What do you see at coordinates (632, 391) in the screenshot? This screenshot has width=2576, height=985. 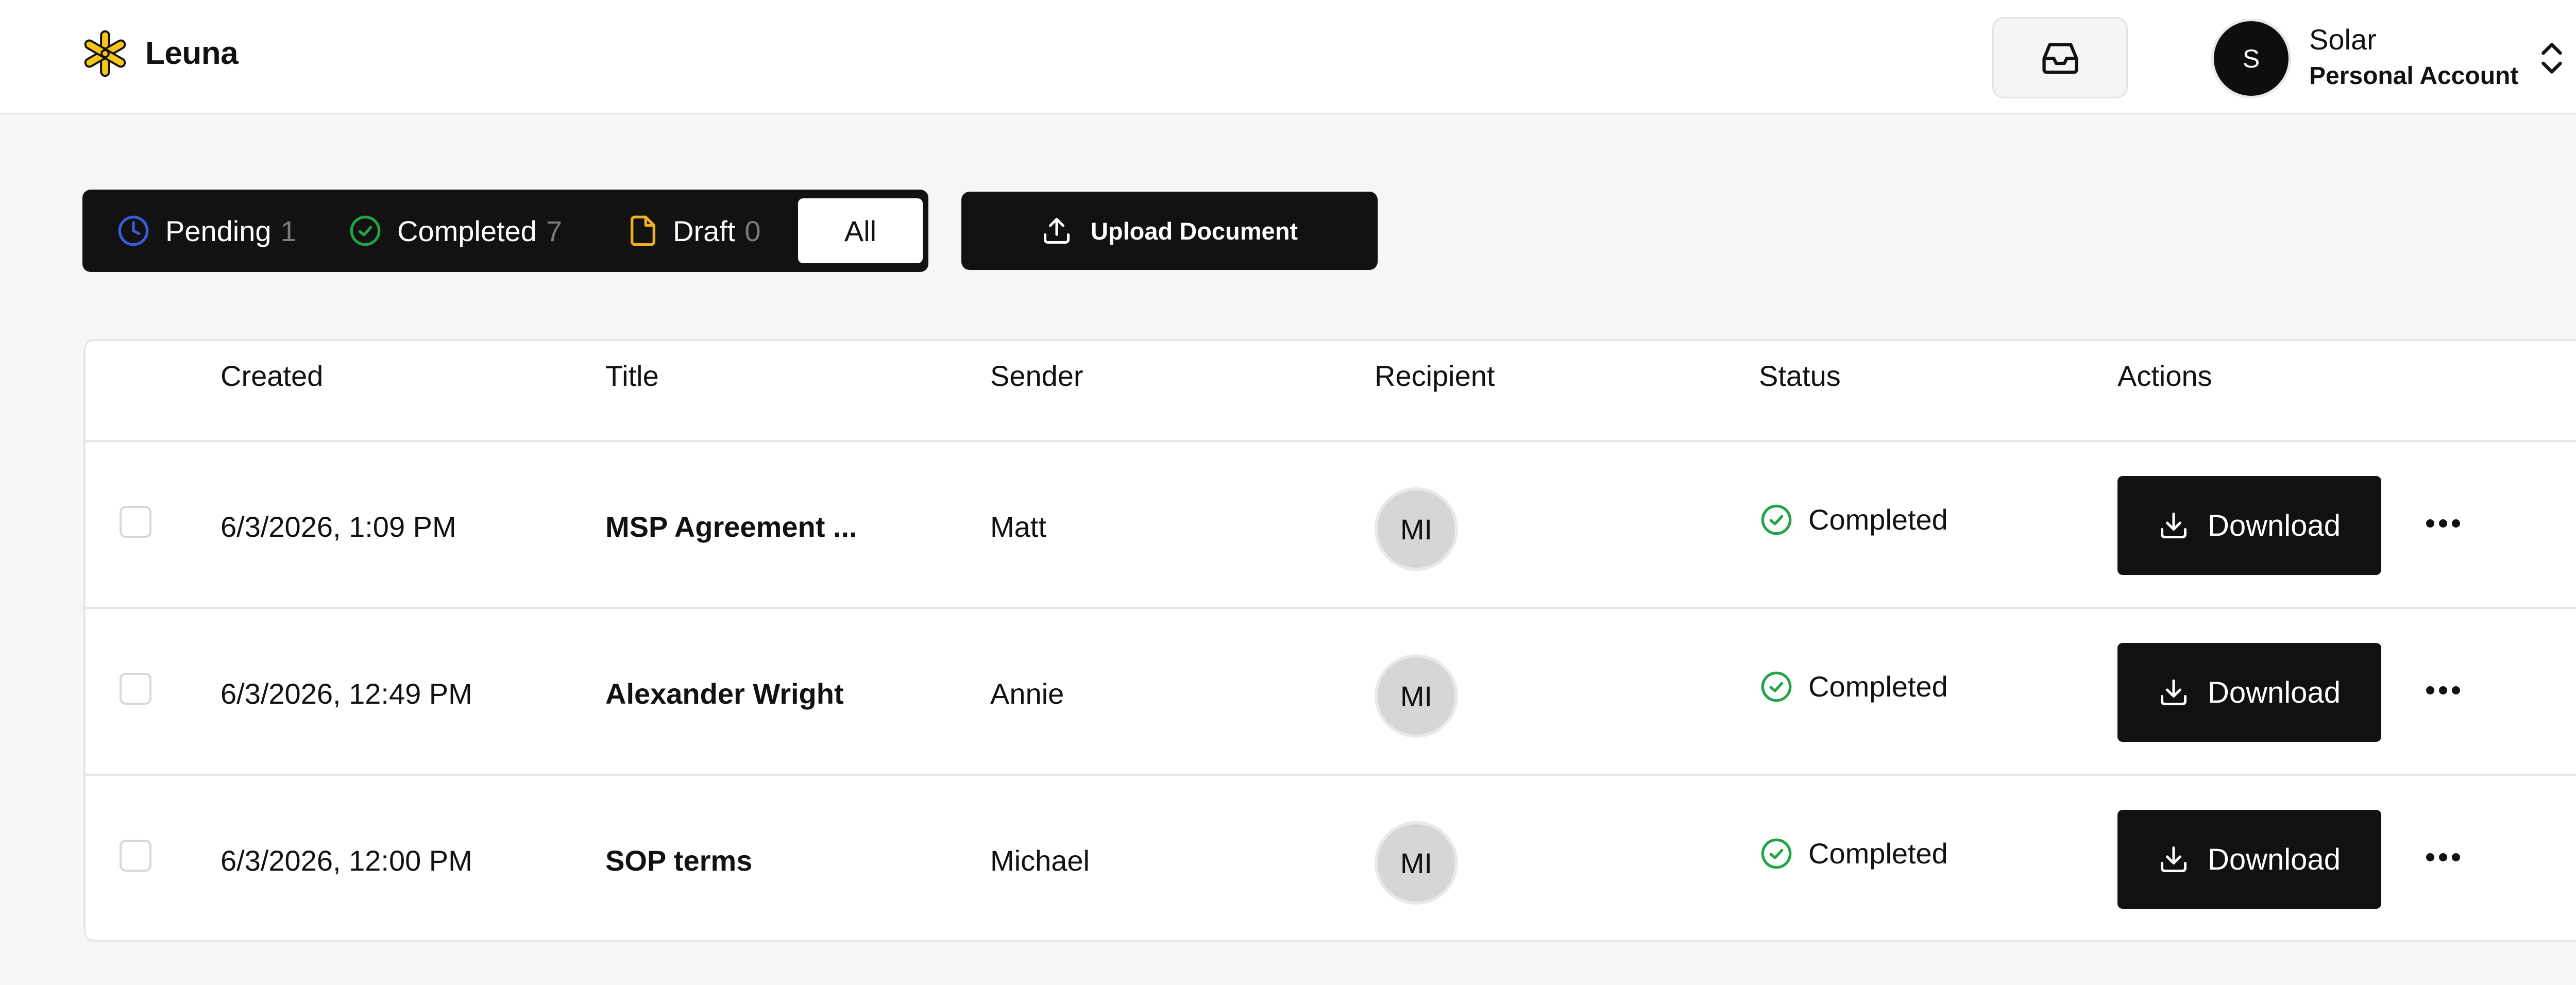 I see `header-title: Title` at bounding box center [632, 391].